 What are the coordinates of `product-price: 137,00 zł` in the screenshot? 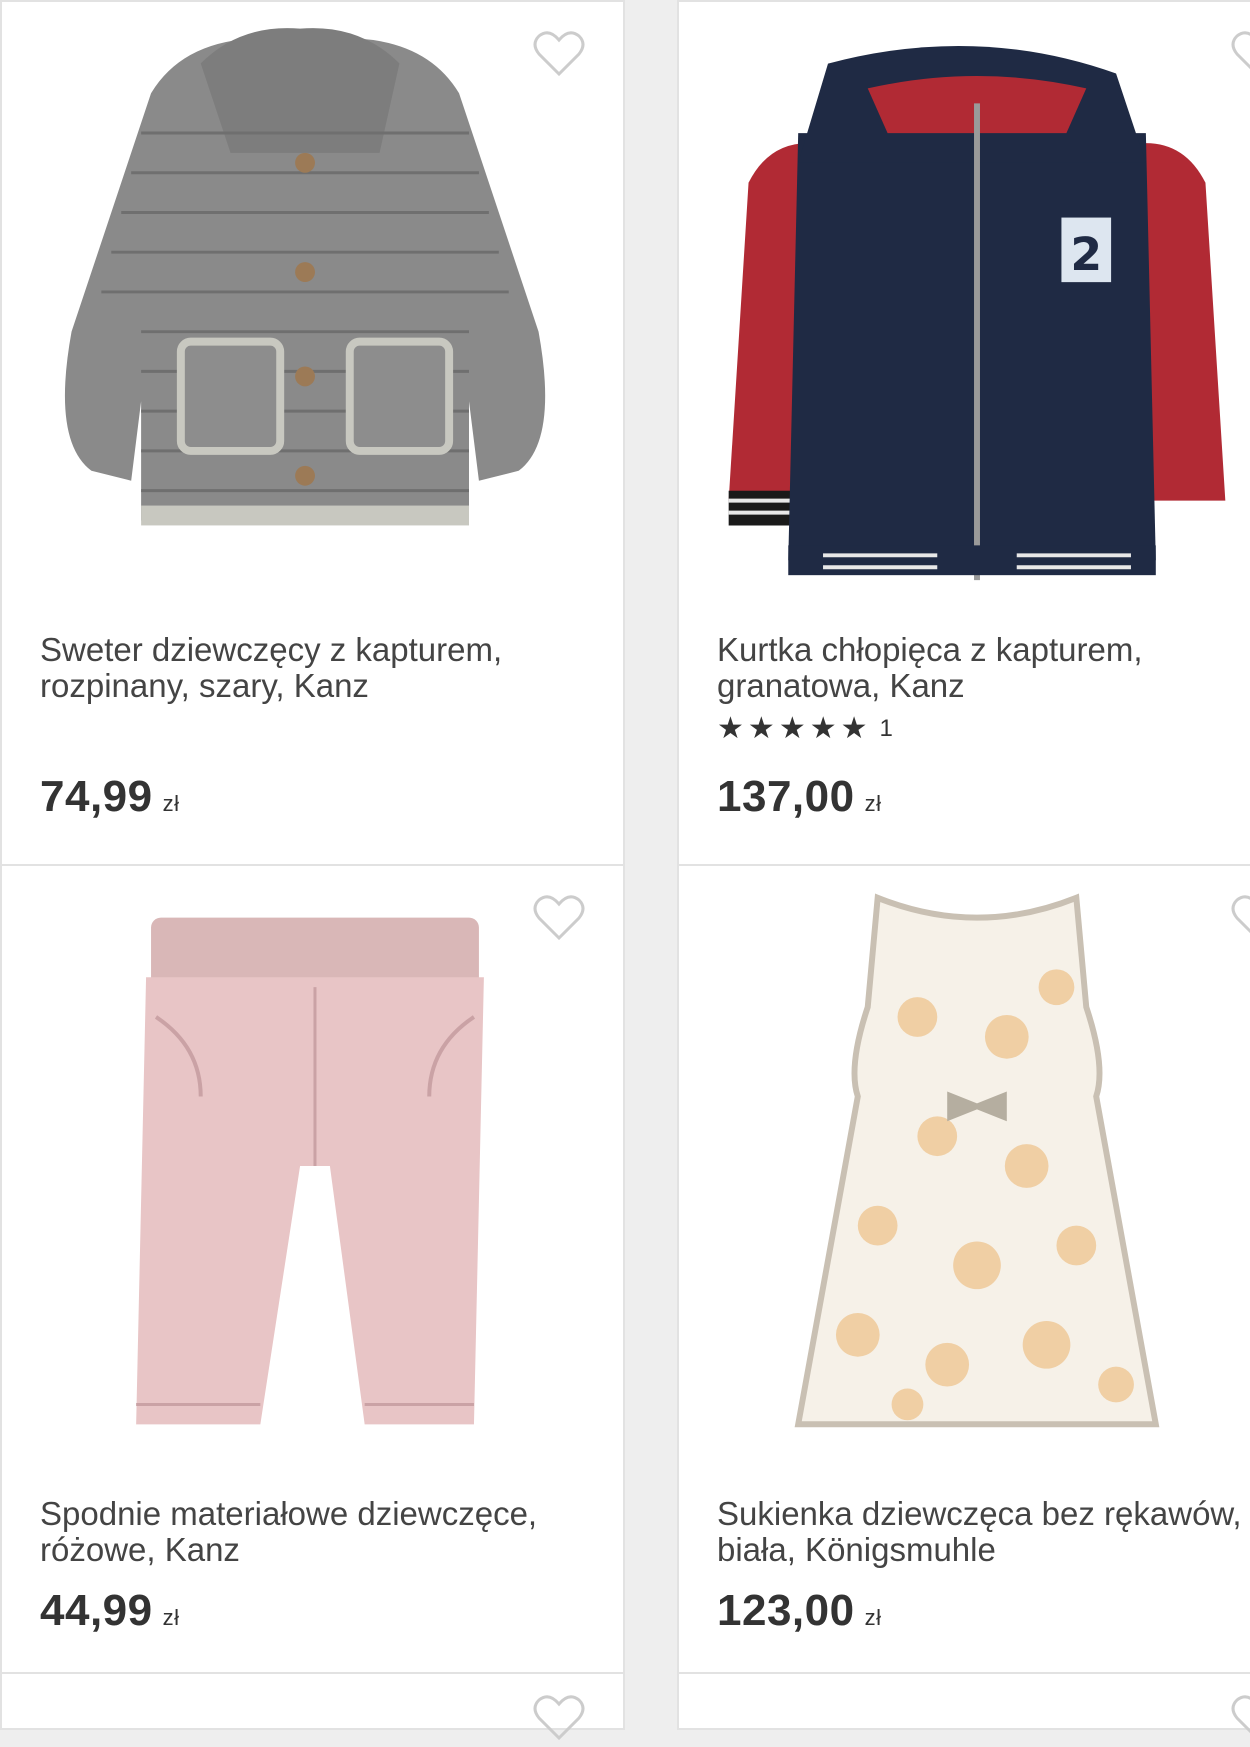 It's located at (799, 797).